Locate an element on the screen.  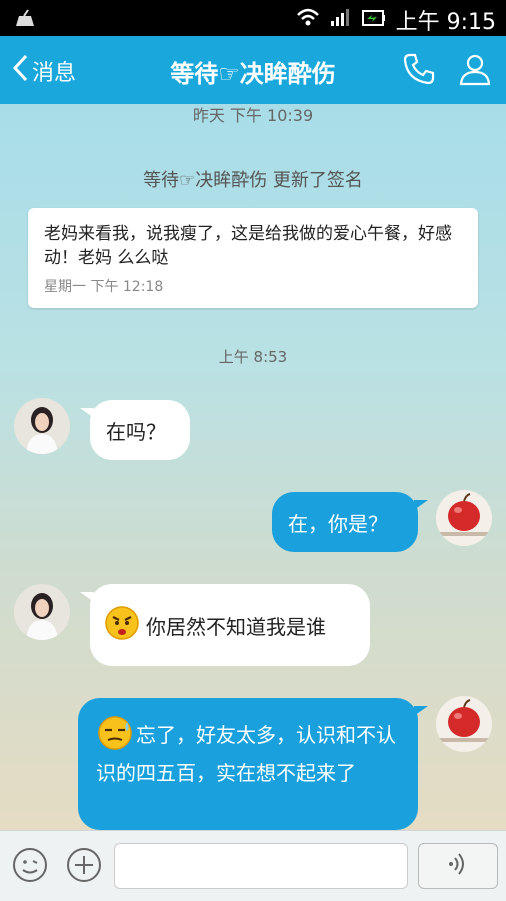
message-bubble-incoming: 在吗？ is located at coordinates (135, 430).